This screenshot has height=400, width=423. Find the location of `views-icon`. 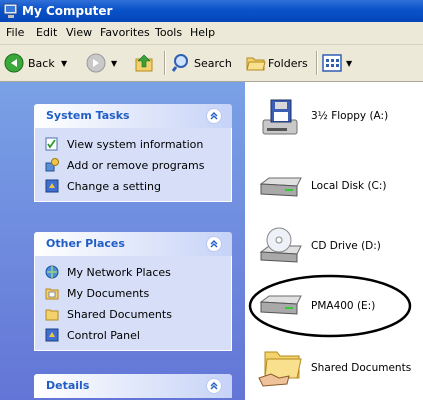

views-icon is located at coordinates (332, 63).